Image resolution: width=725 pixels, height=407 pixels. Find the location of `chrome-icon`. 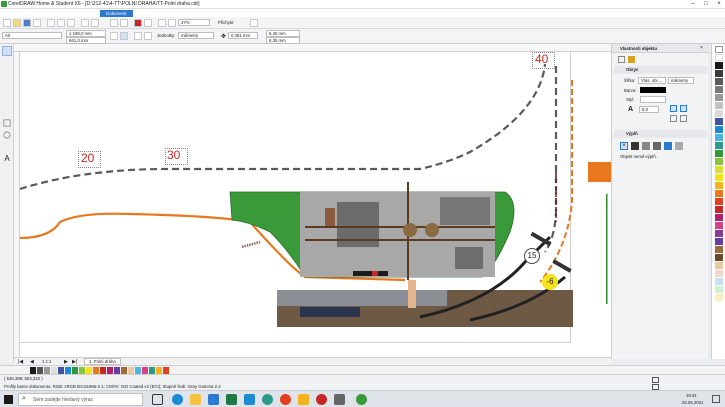

chrome-icon is located at coordinates (285, 399).